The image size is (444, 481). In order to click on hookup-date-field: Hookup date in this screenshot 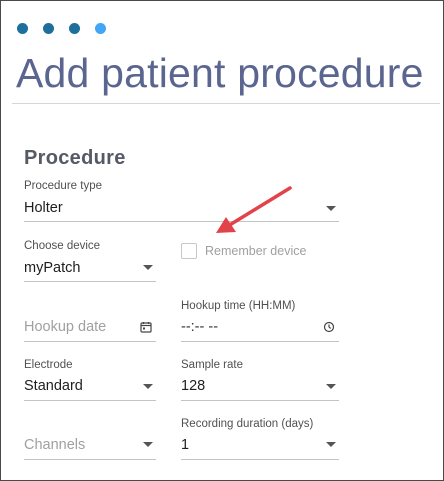, I will do `click(90, 321)`.